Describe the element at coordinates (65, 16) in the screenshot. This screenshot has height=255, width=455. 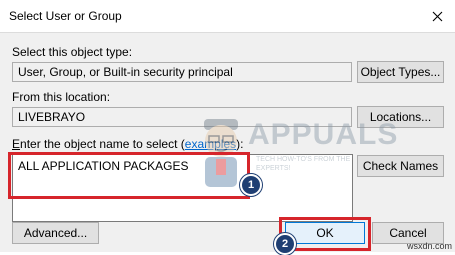
I see `window-title: Select User or Group` at that location.